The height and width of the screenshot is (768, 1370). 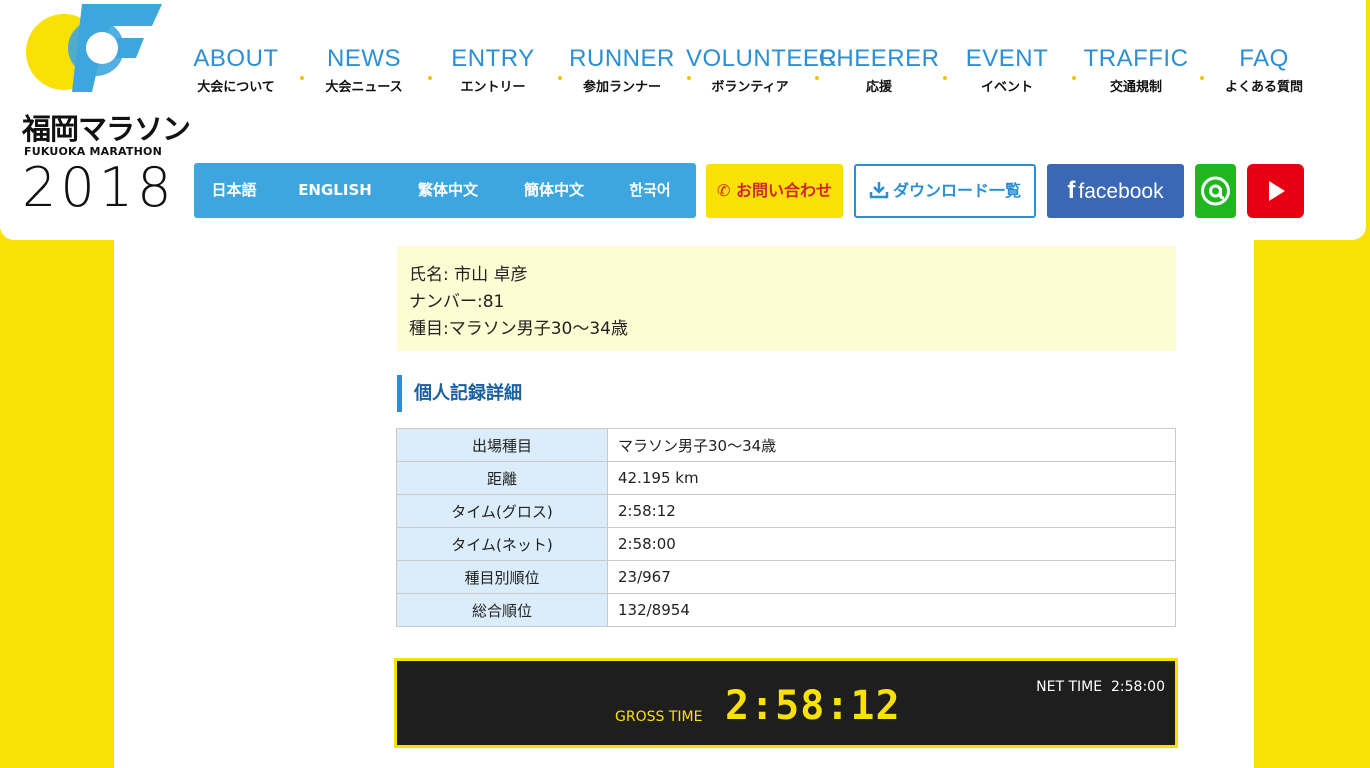 I want to click on nav-item-volunteer: VOLUNTEER ボランティア, so click(x=762, y=69).